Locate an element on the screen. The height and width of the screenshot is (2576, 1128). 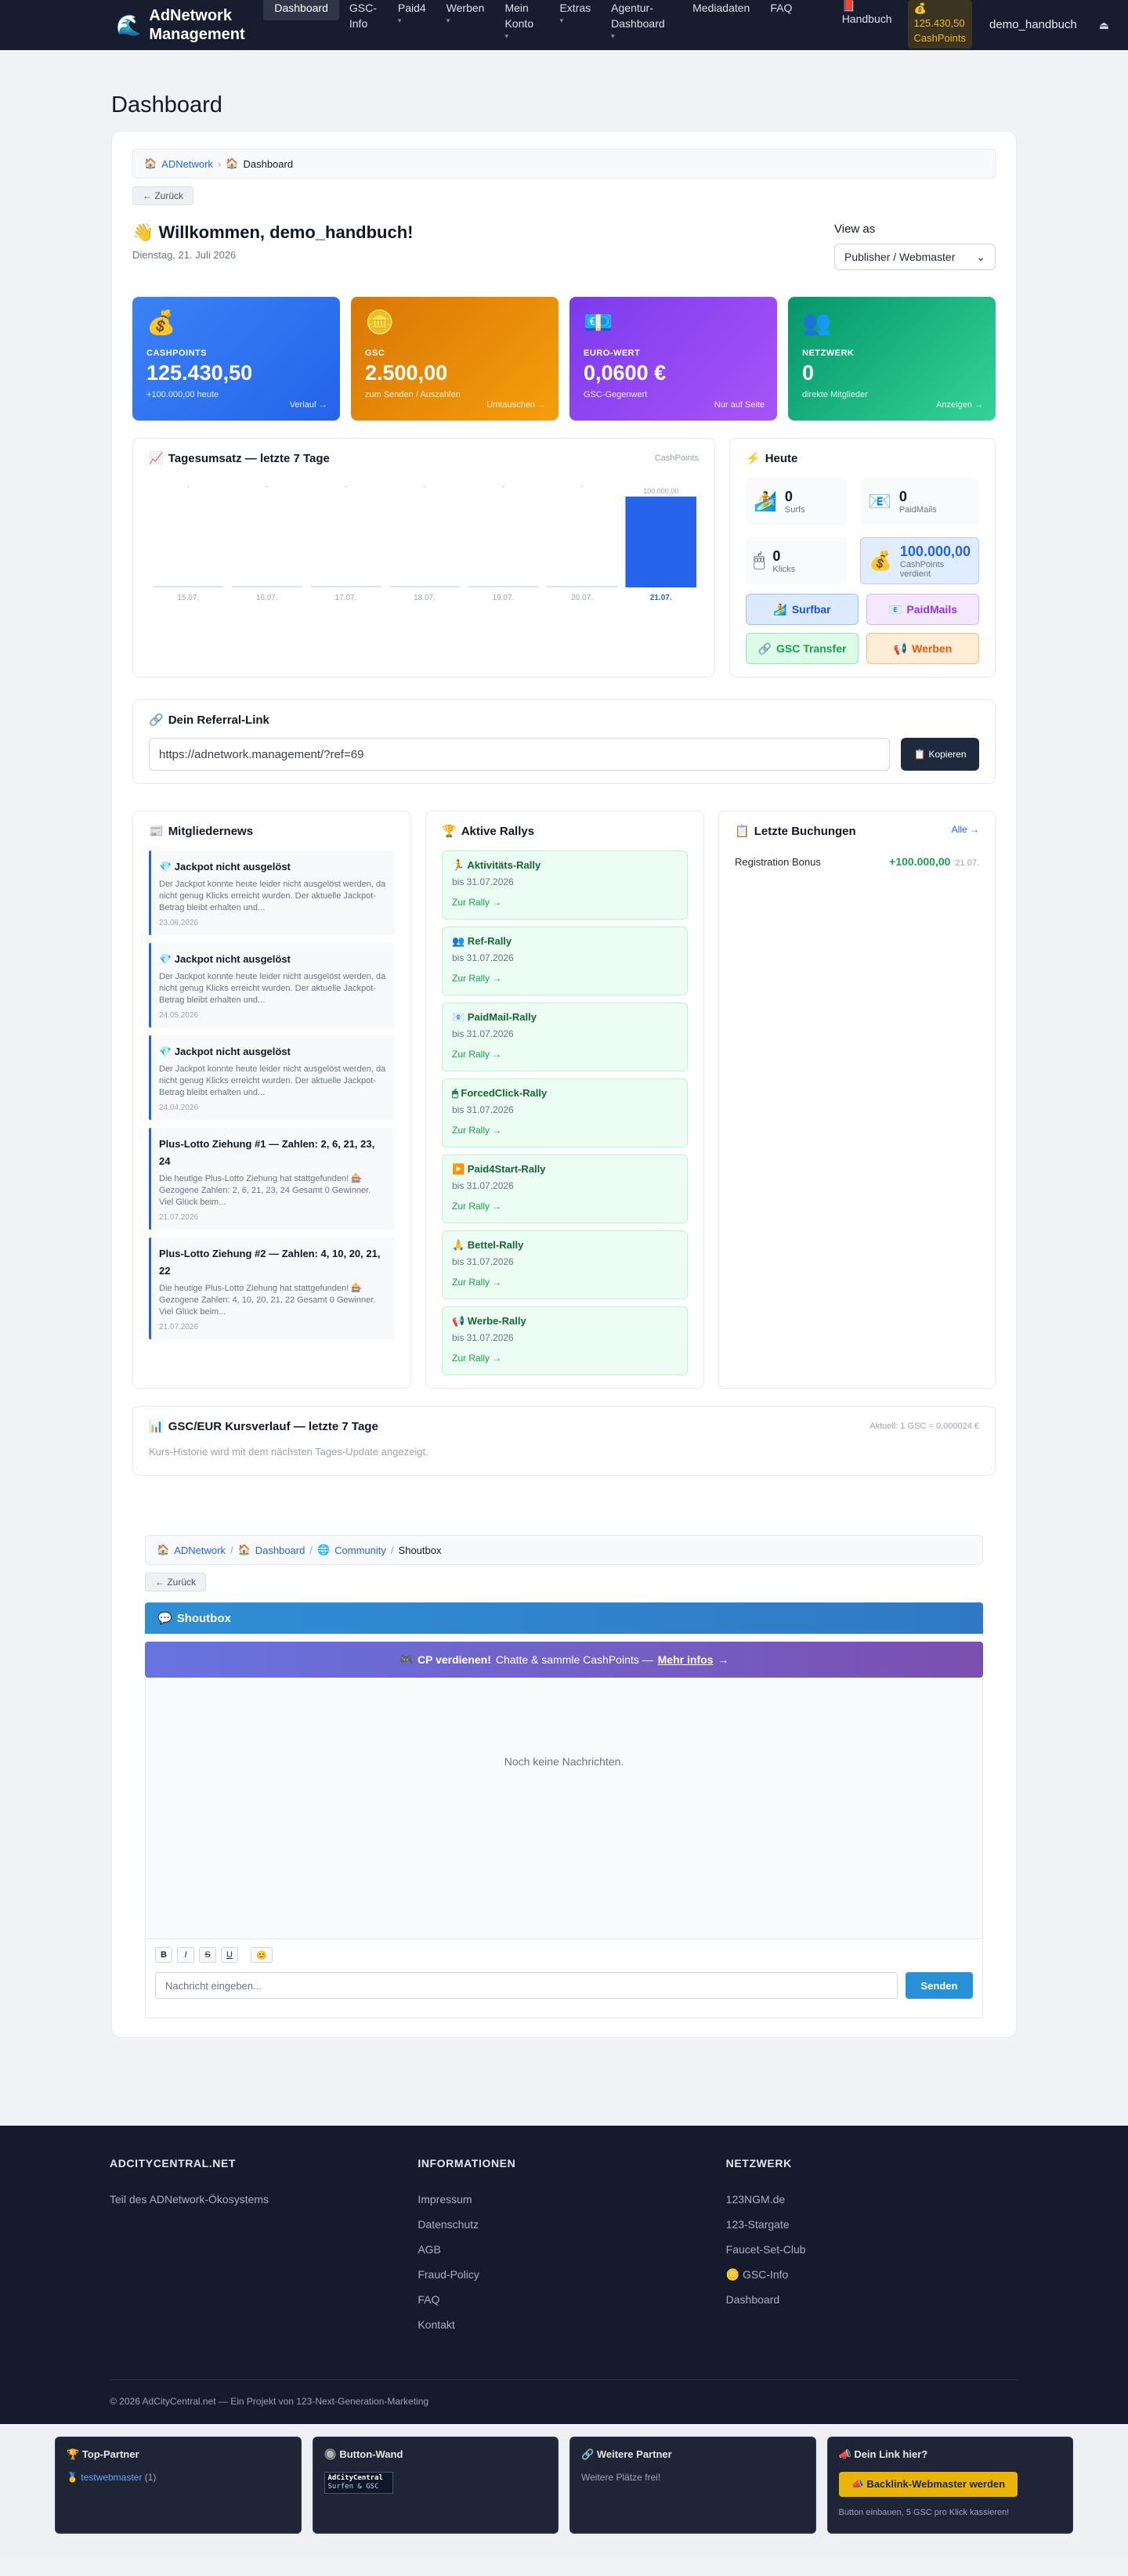
news-item-date: 24.05.2026 is located at coordinates (179, 1015).